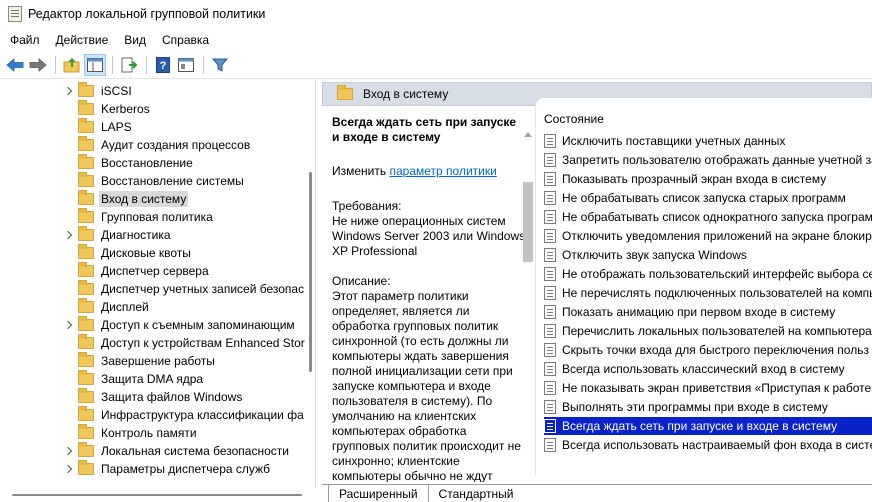  What do you see at coordinates (184, 289) in the screenshot?
I see `tree-item-sam: Диспетчер учетных записей безопас` at bounding box center [184, 289].